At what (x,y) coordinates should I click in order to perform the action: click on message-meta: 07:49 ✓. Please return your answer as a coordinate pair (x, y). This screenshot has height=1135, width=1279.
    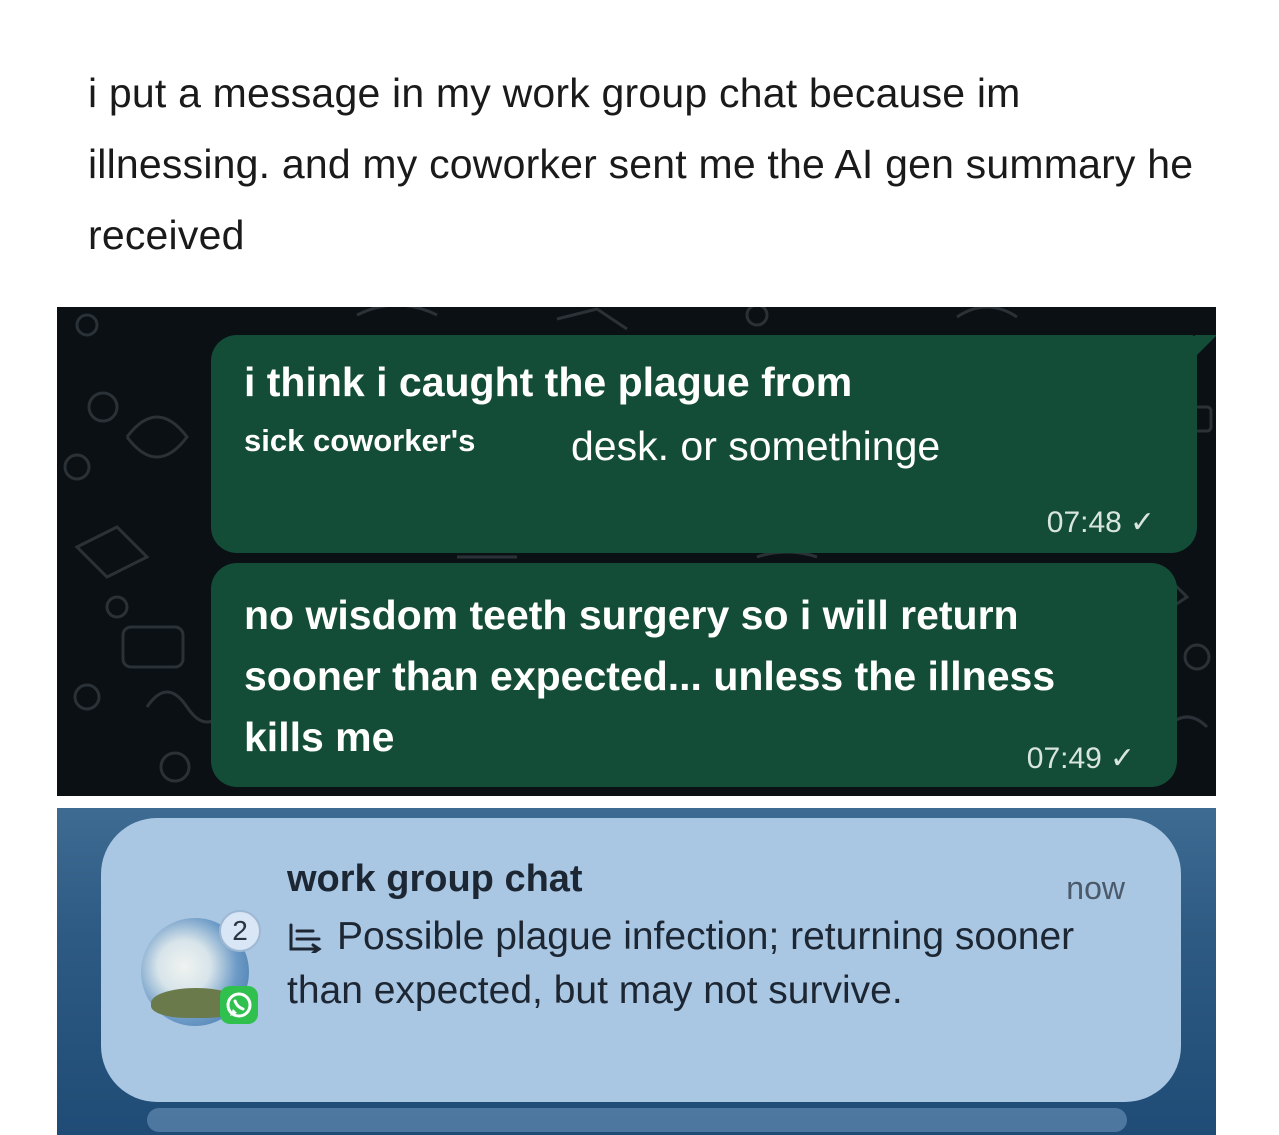
    Looking at the image, I should click on (1081, 758).